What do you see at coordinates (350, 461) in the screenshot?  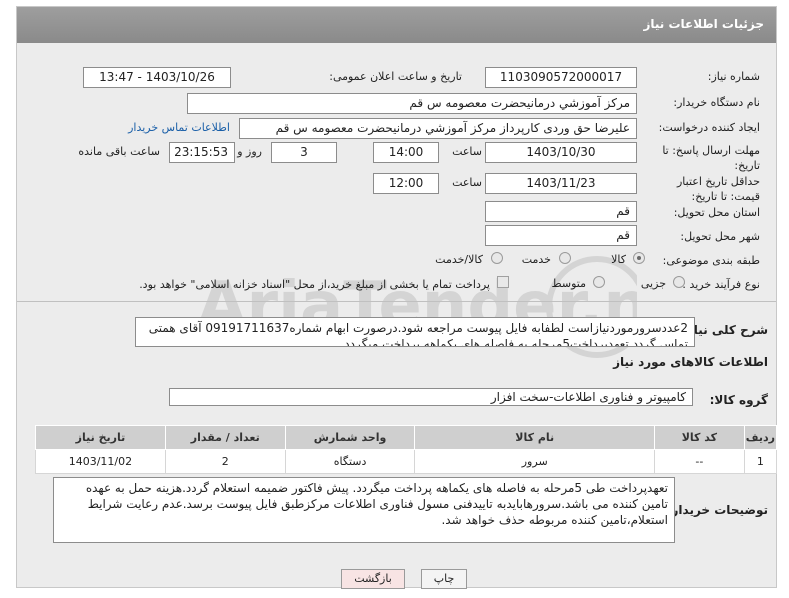 I see `cell-unit: دستگاه` at bounding box center [350, 461].